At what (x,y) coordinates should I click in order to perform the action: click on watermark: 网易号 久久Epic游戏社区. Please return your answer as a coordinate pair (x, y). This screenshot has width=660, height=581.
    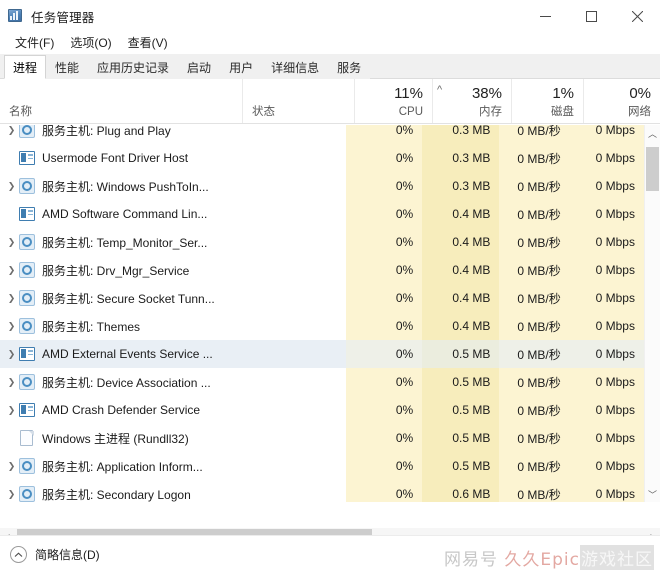
    Looking at the image, I should click on (549, 557).